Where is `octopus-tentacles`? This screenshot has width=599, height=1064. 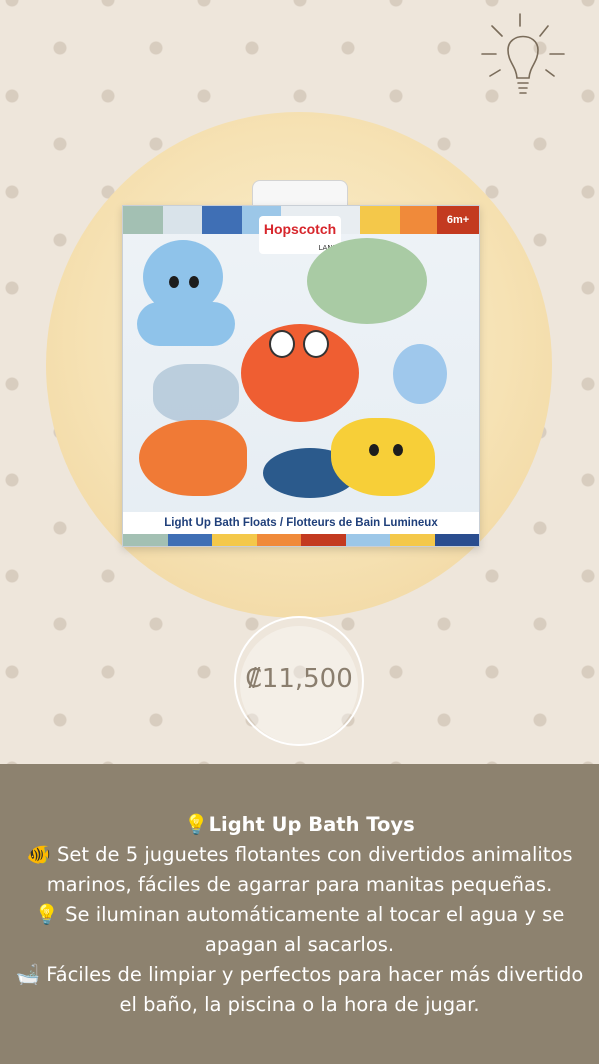 octopus-tentacles is located at coordinates (186, 324).